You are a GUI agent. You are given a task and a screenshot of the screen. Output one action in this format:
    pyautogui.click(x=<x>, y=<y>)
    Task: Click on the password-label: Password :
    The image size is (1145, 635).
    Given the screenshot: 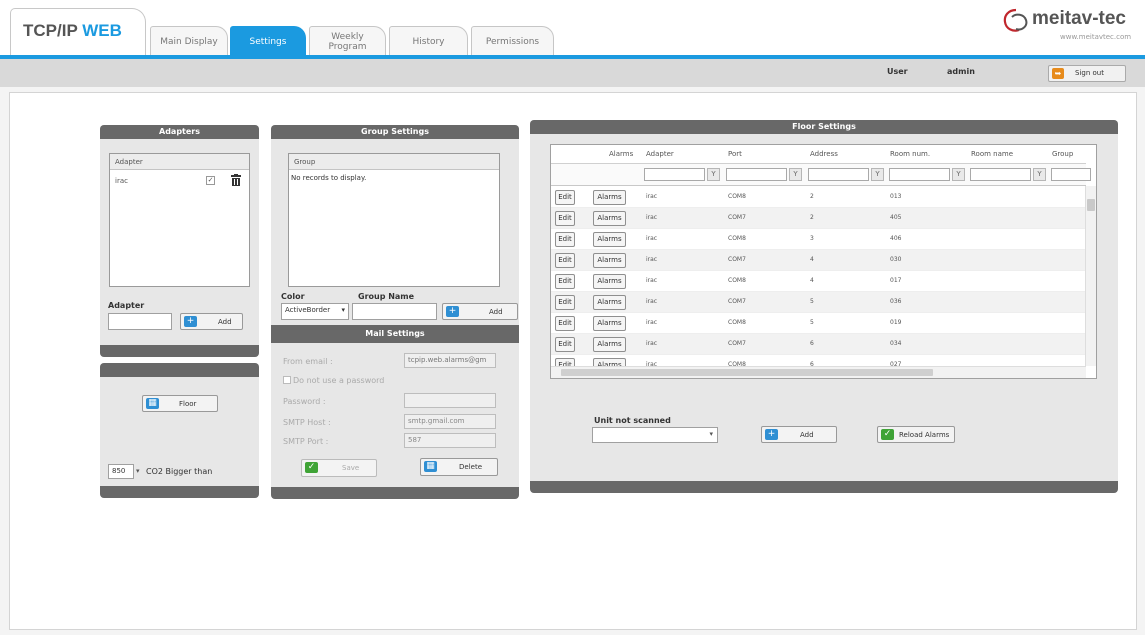 What is the action you would take?
    pyautogui.click(x=304, y=401)
    